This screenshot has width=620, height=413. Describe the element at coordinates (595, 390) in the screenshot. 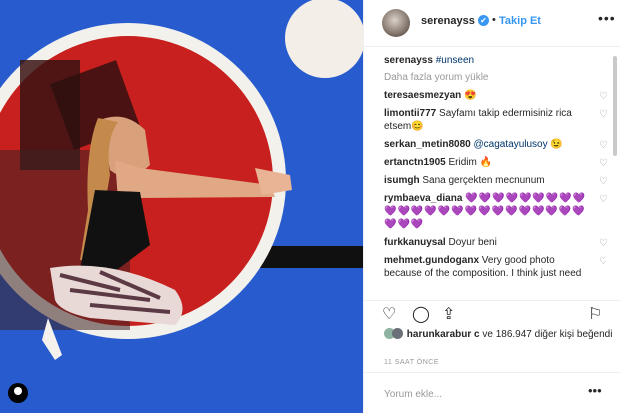

I see `comment-options-icon: •••` at that location.